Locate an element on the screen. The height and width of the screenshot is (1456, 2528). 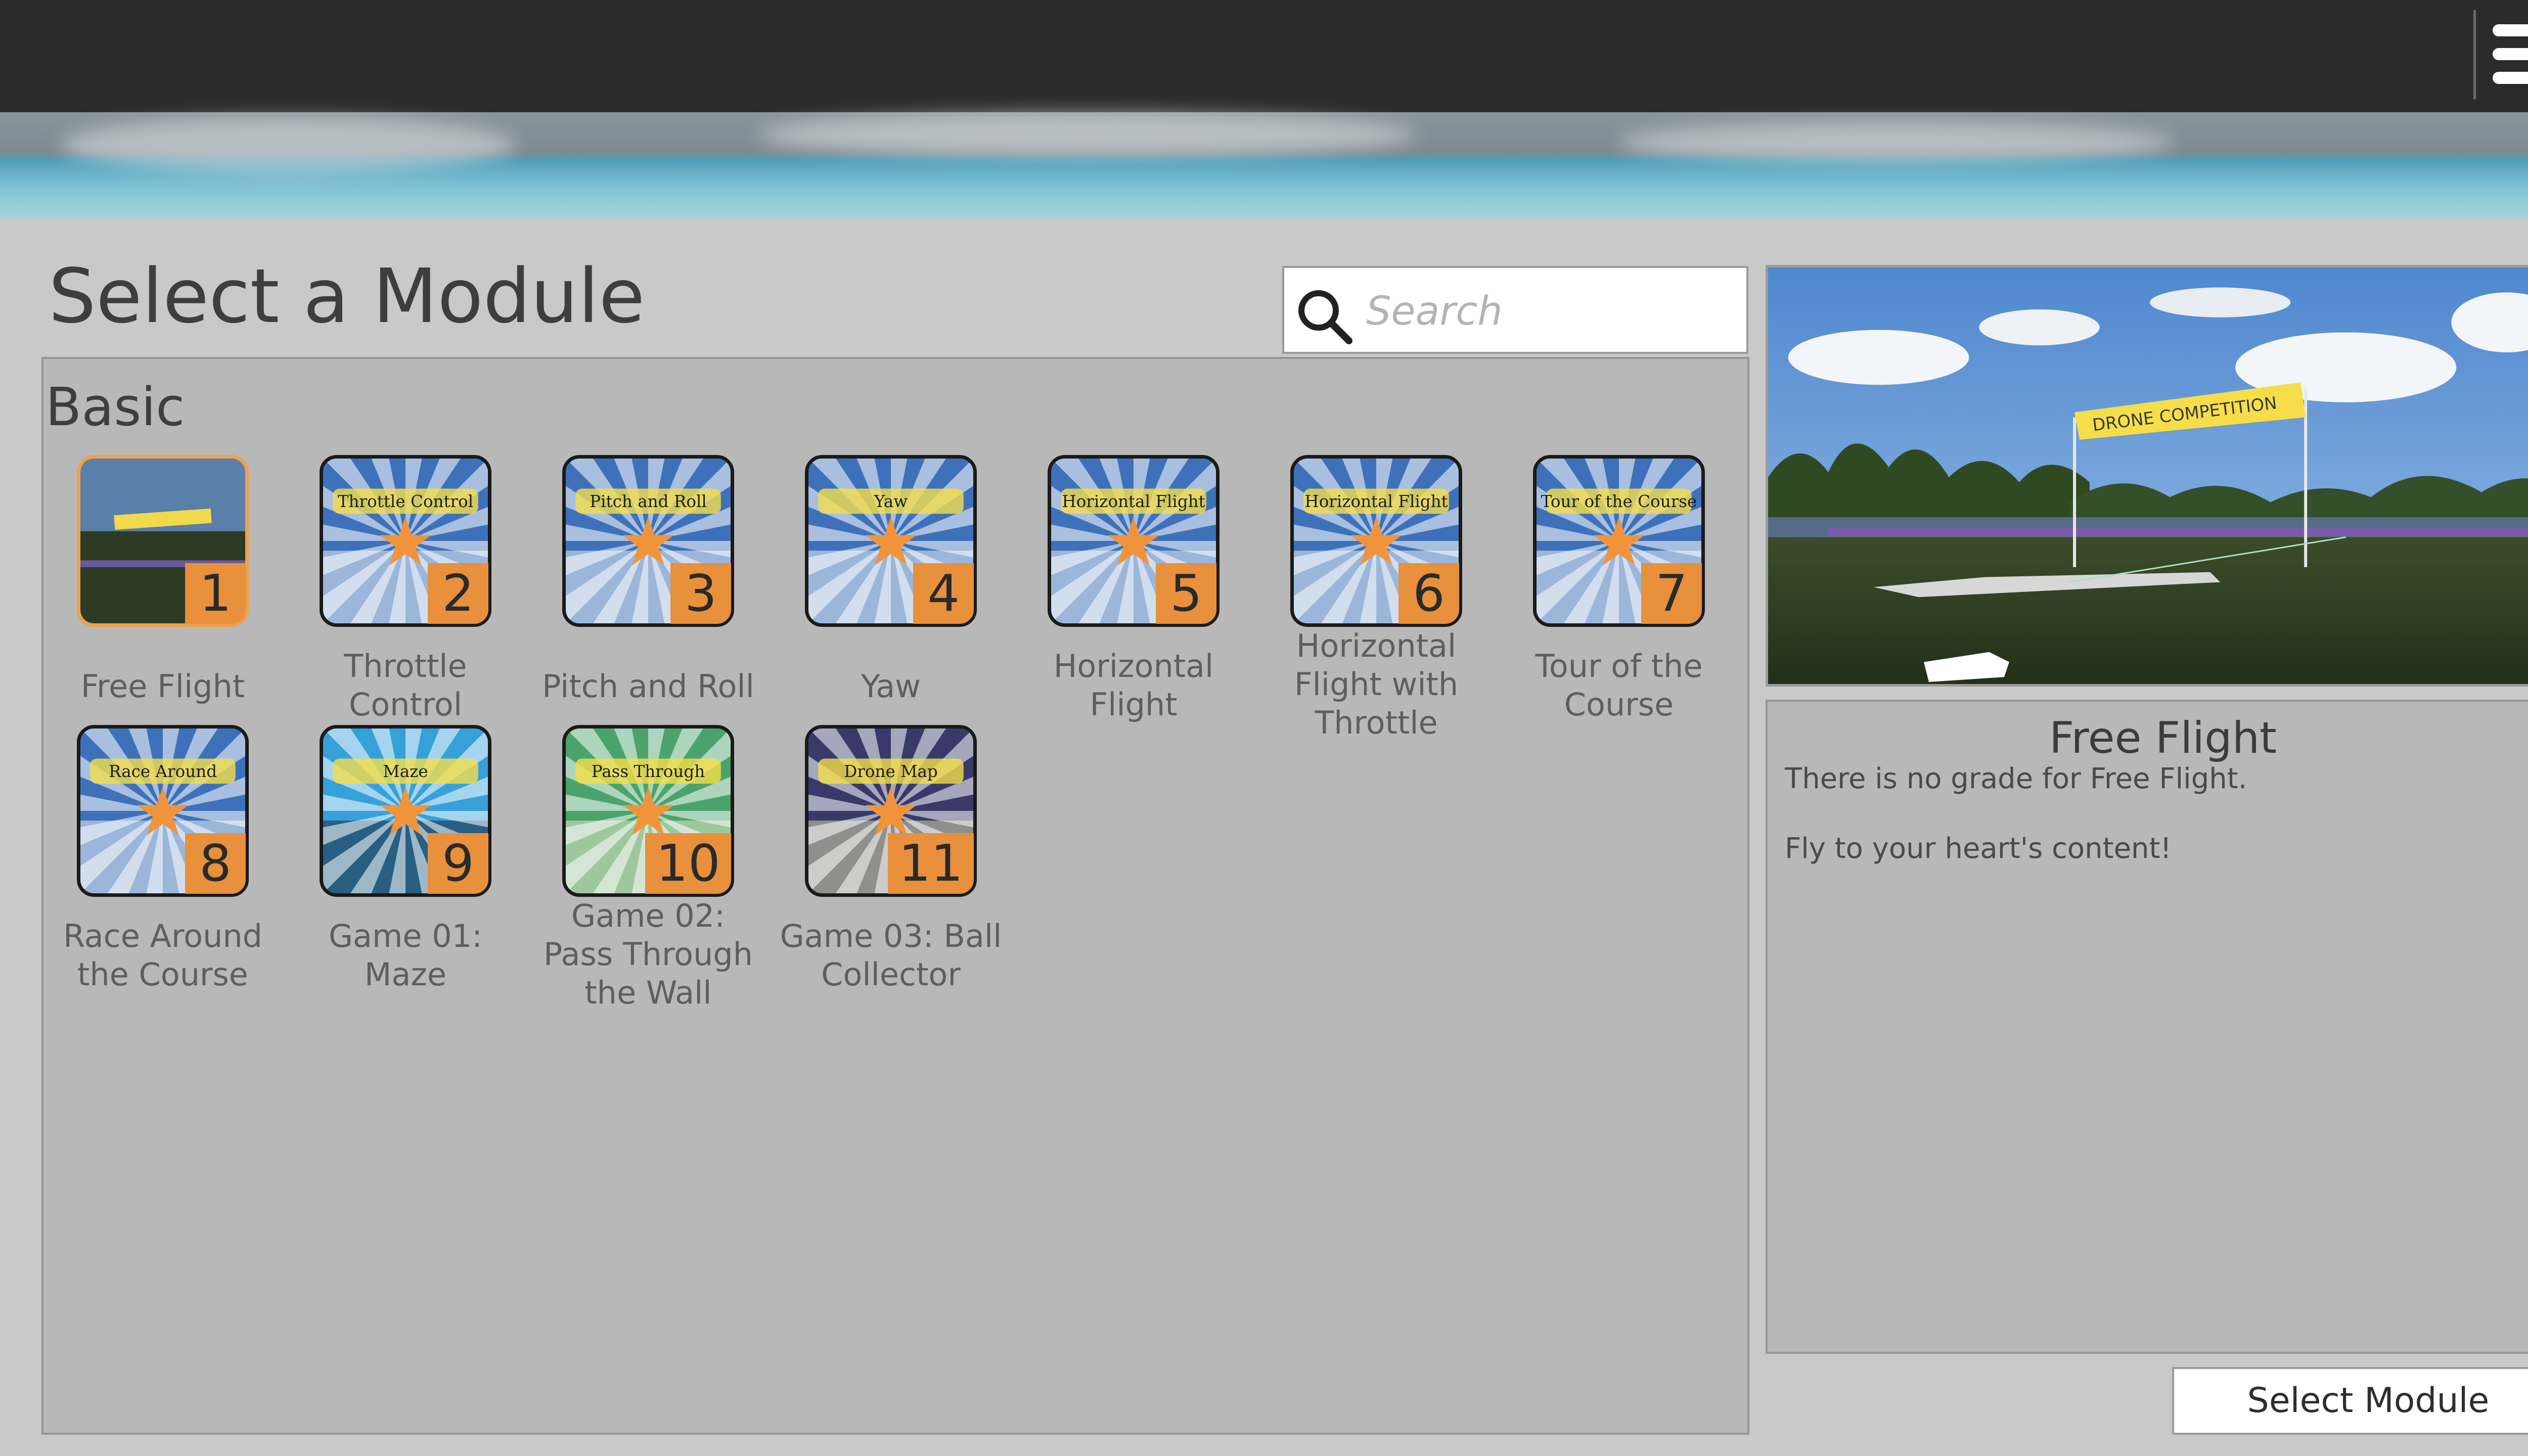
svg-text: Pass Through is located at coordinates (648, 771).